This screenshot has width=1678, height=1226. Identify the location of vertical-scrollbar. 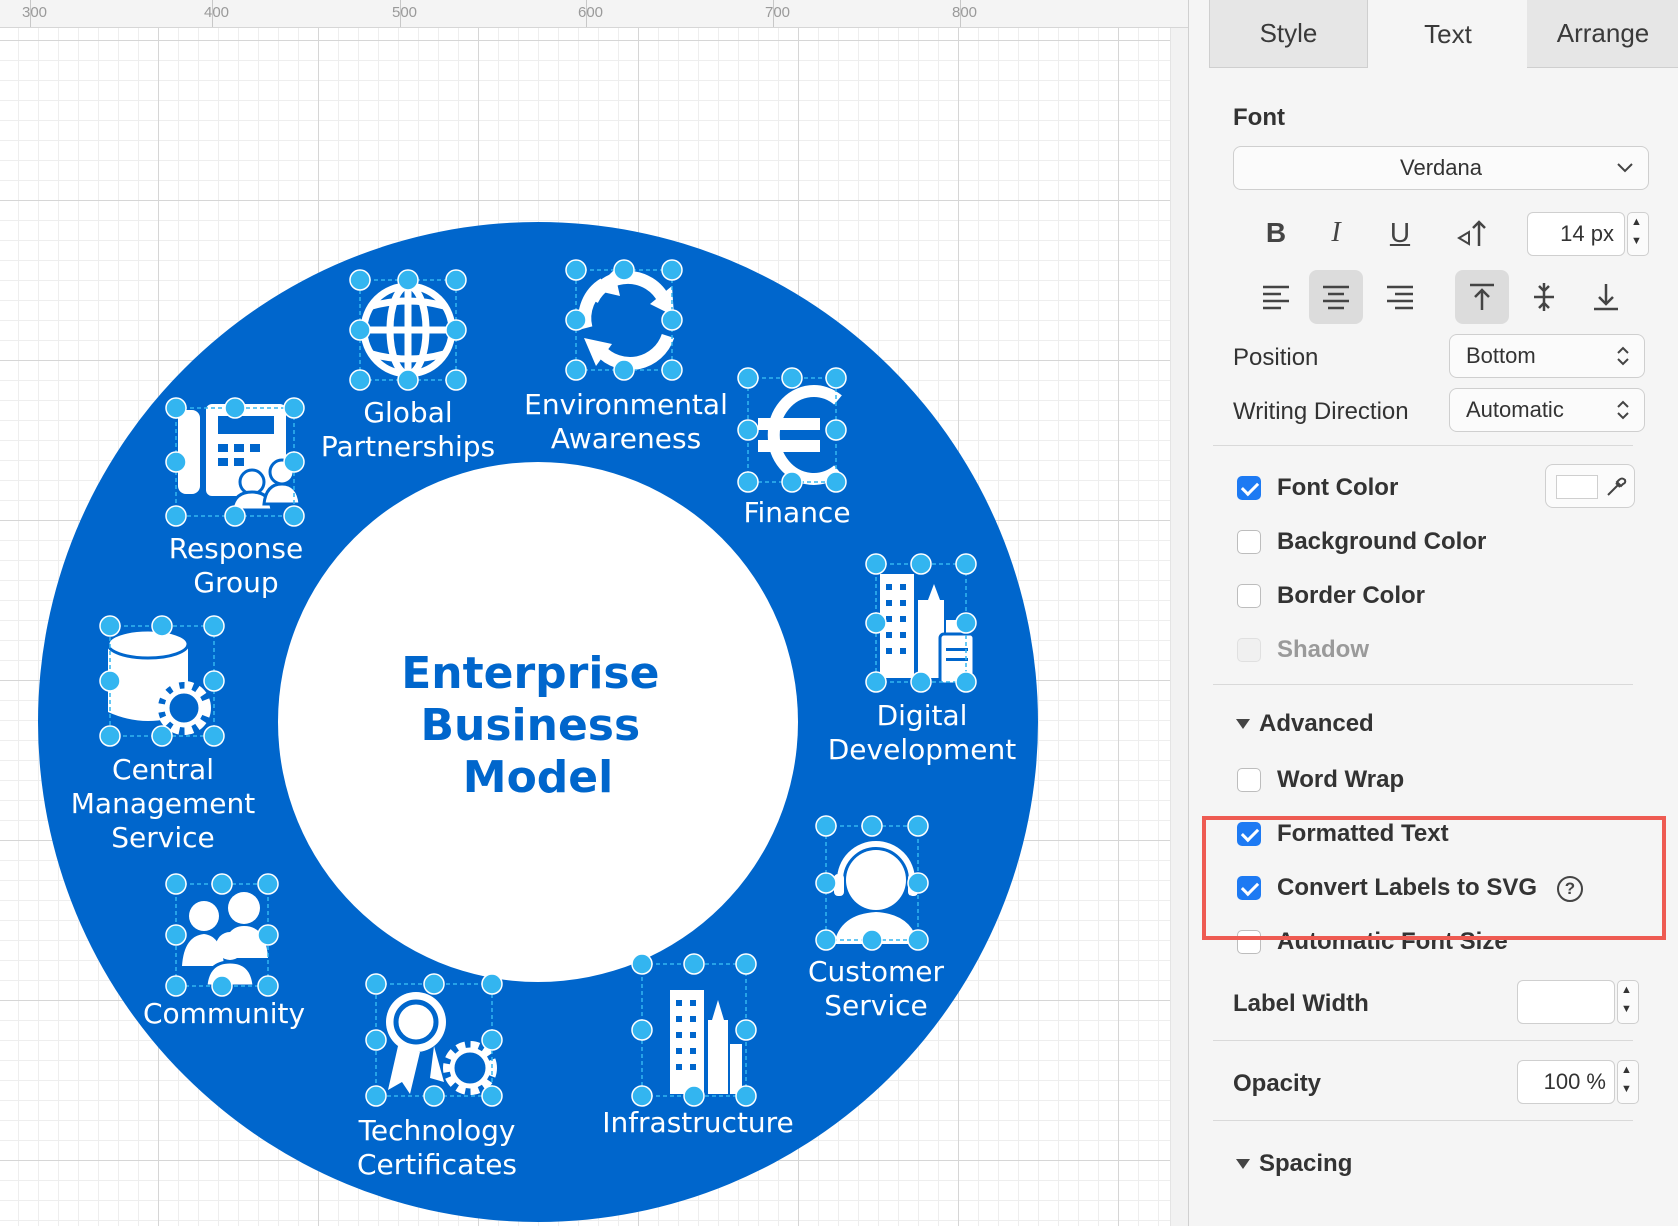
(1179, 627).